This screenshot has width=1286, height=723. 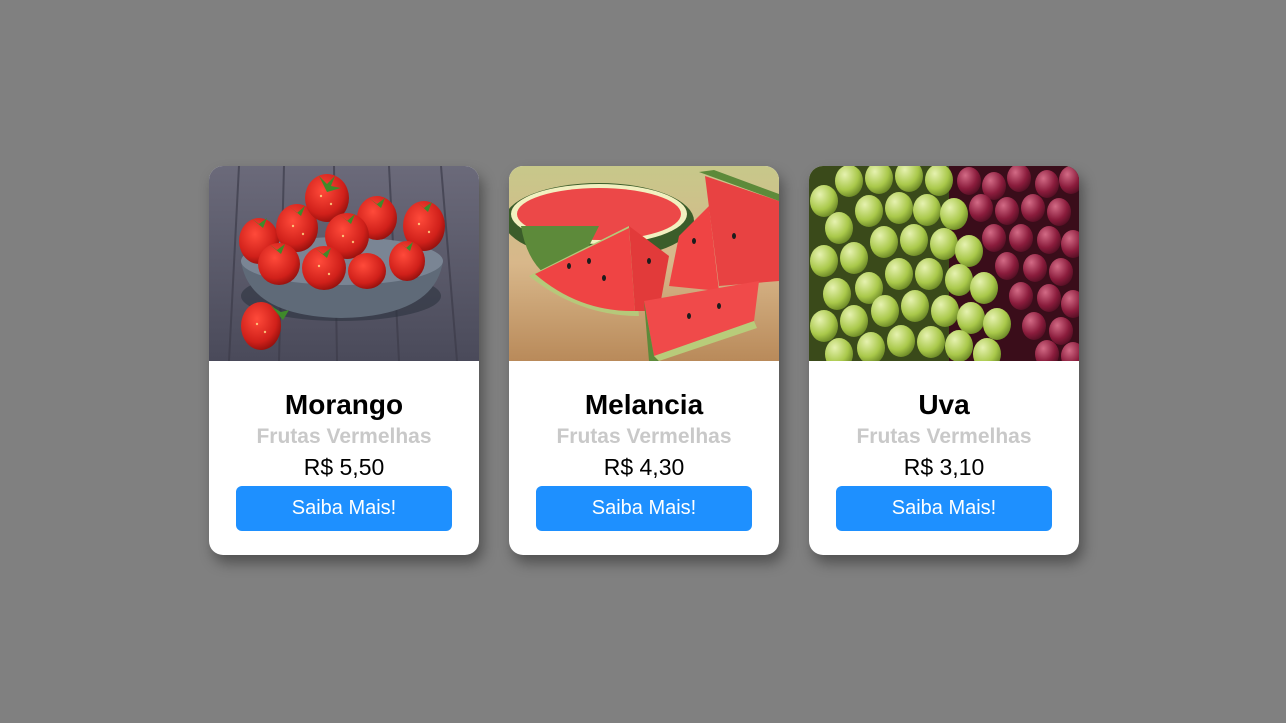 I want to click on product-price: R$ 4,30, so click(x=644, y=467).